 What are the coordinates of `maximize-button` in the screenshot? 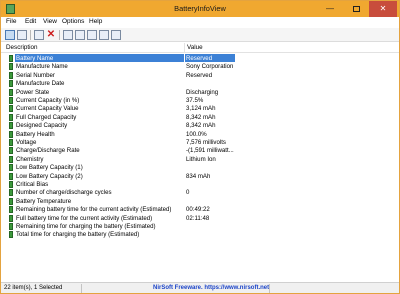 It's located at (356, 9).